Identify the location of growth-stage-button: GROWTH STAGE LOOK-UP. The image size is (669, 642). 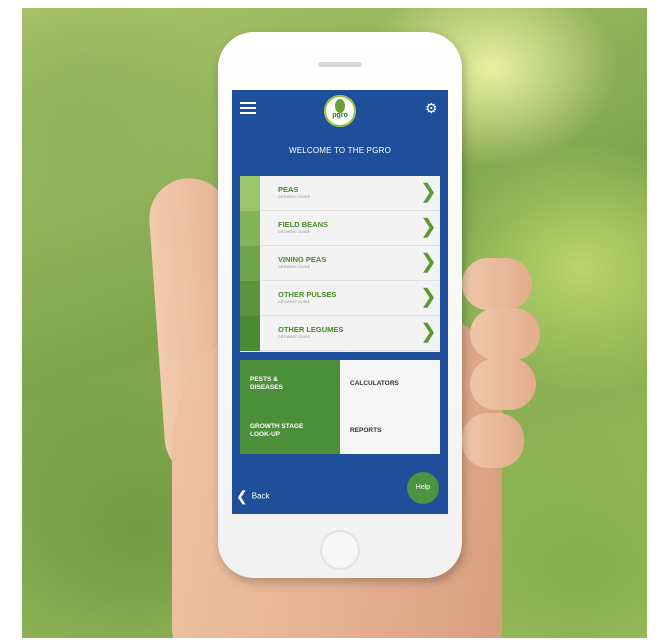
(290, 430).